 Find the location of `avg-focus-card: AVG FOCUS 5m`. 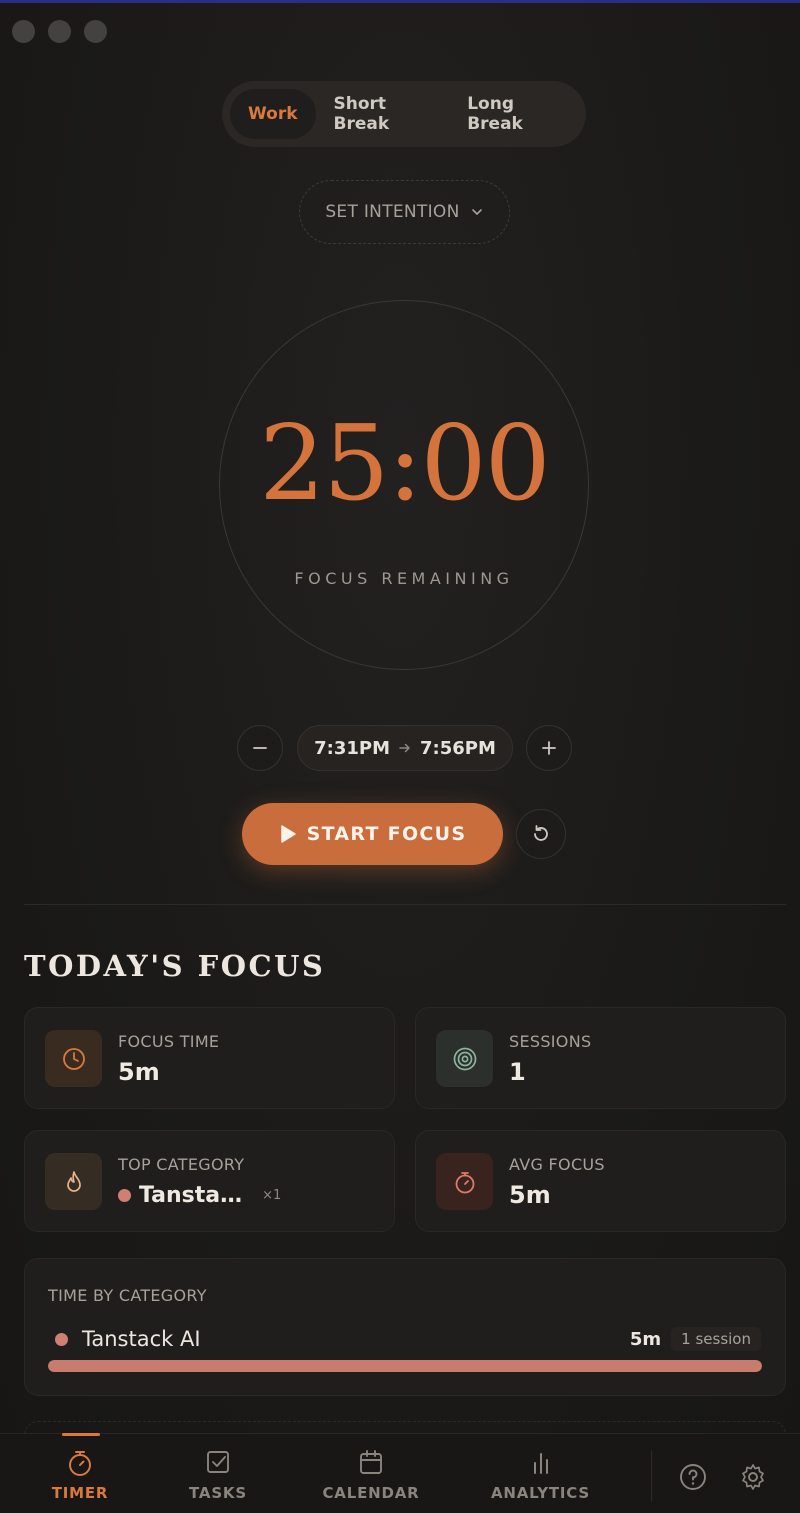

avg-focus-card: AVG FOCUS 5m is located at coordinates (600, 1181).